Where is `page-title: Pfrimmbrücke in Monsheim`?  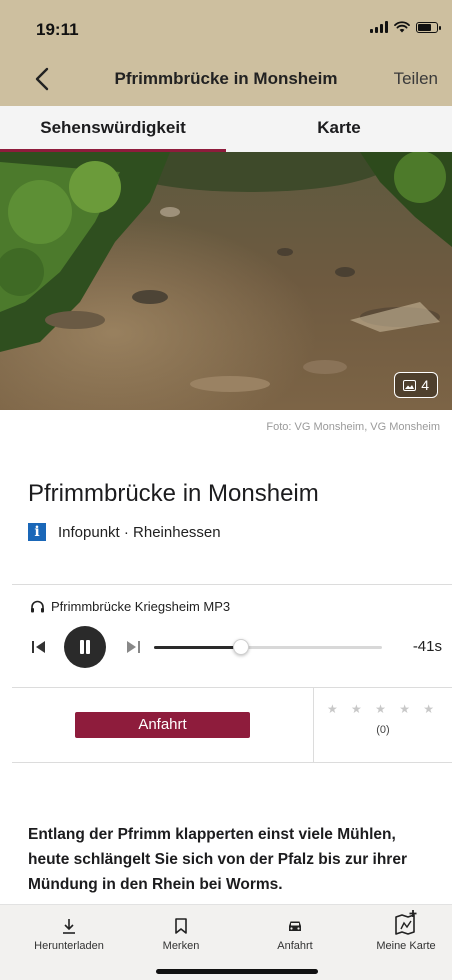
page-title: Pfrimmbrücke in Monsheim is located at coordinates (226, 78).